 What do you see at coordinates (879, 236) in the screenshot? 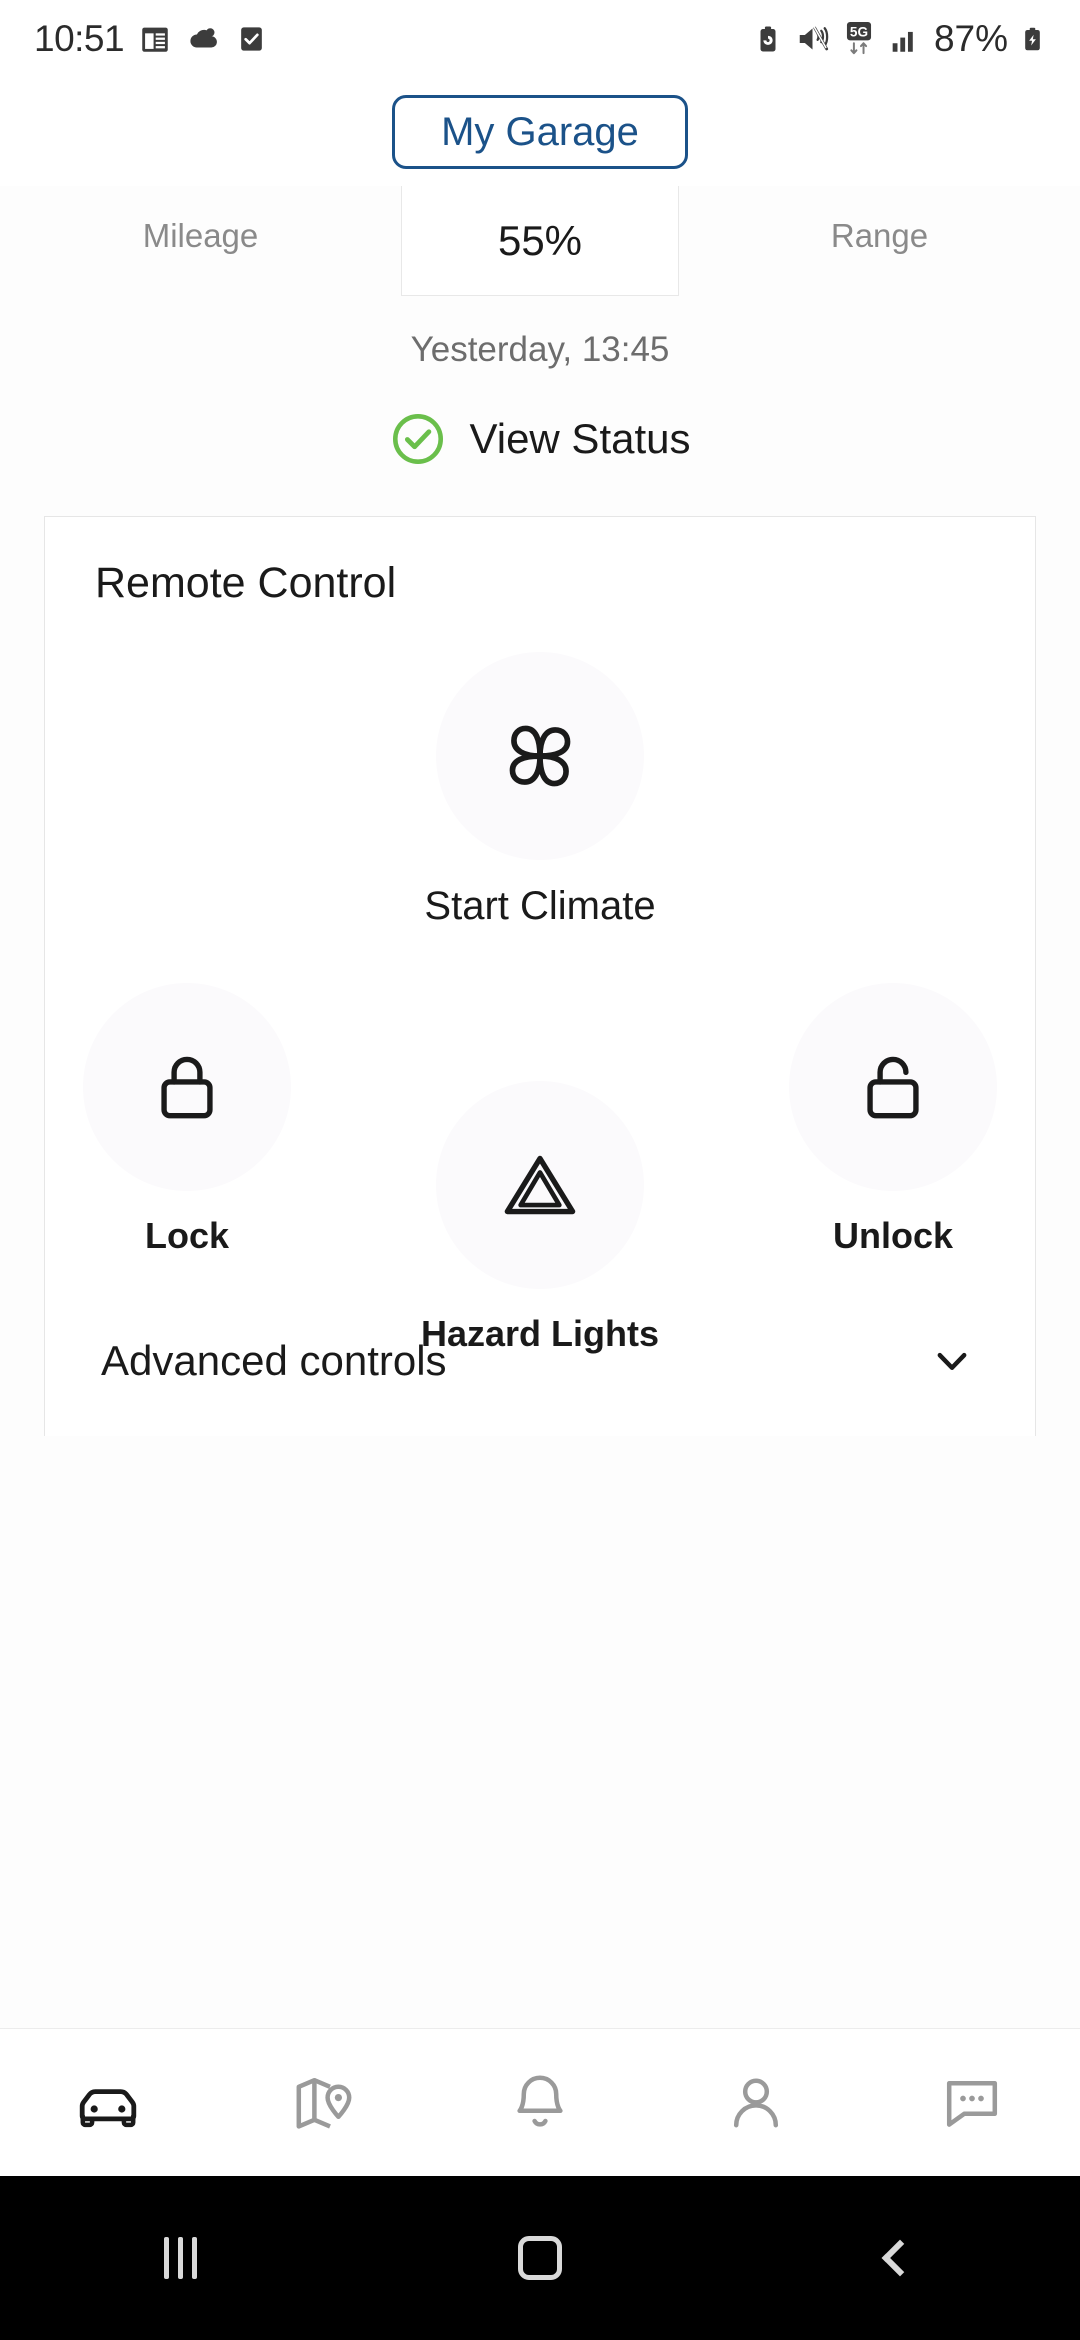
I see `stat-range: Range` at bounding box center [879, 236].